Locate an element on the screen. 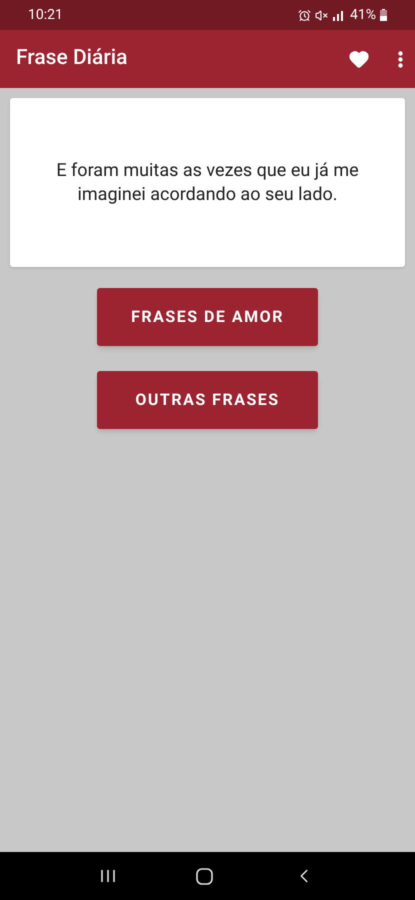 This screenshot has width=415, height=900. more-options-icon is located at coordinates (400, 59).